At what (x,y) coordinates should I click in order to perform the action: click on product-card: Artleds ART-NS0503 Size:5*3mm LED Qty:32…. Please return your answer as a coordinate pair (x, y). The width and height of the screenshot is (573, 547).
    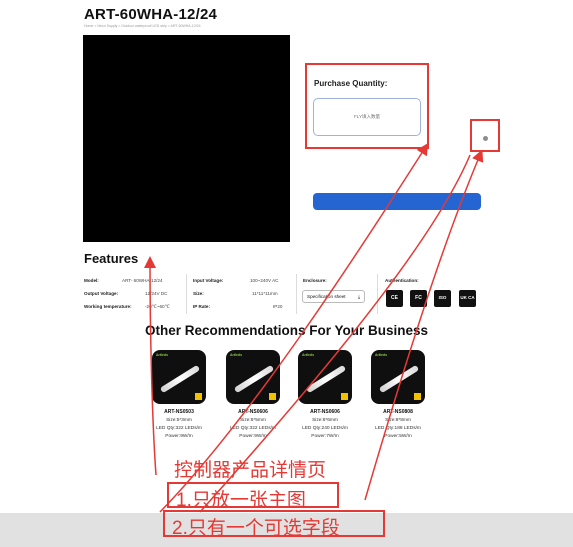
    Looking at the image, I should click on (179, 394).